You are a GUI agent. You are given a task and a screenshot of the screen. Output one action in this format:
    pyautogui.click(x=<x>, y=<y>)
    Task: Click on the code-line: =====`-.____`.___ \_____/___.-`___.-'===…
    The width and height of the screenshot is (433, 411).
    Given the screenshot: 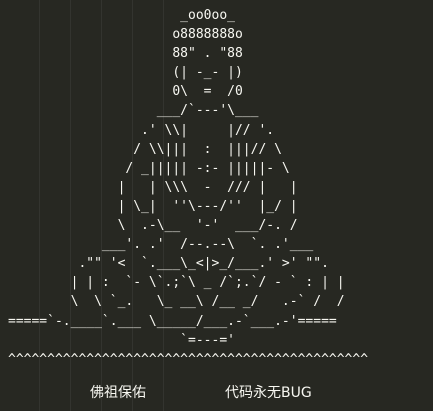 What is the action you would take?
    pyautogui.click(x=172, y=321)
    